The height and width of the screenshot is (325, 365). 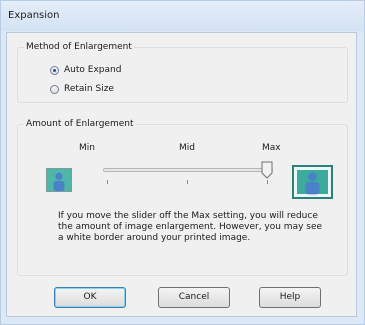 What do you see at coordinates (182, 16) in the screenshot?
I see `title-bar: Expansion` at bounding box center [182, 16].